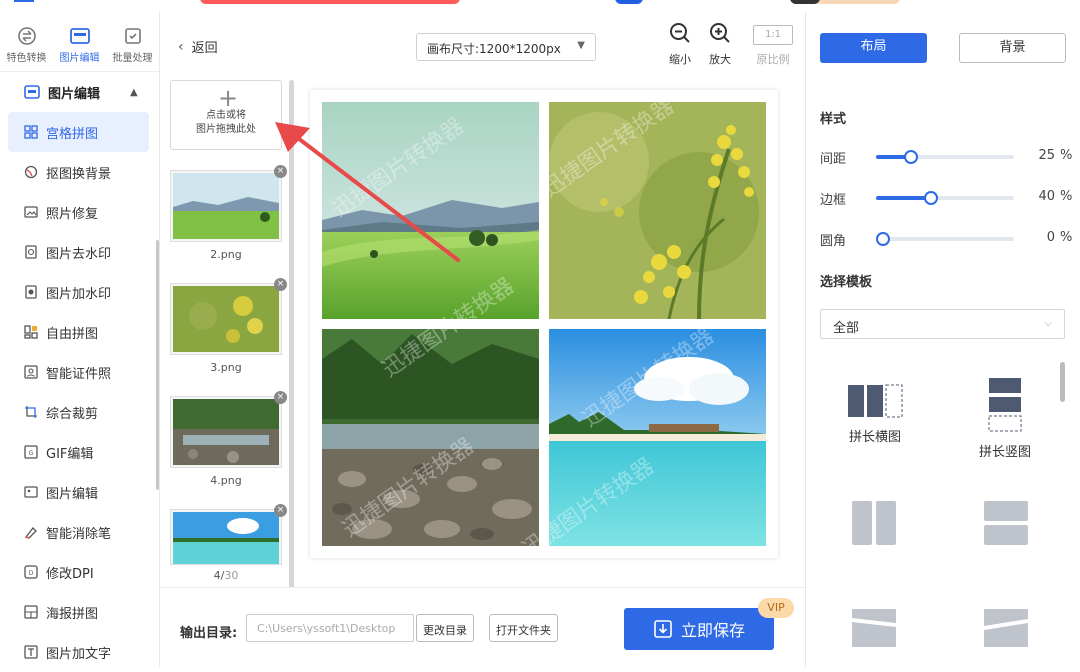 The image size is (1080, 672). Describe the element at coordinates (833, 119) in the screenshot. I see `style-title: 样式` at that location.